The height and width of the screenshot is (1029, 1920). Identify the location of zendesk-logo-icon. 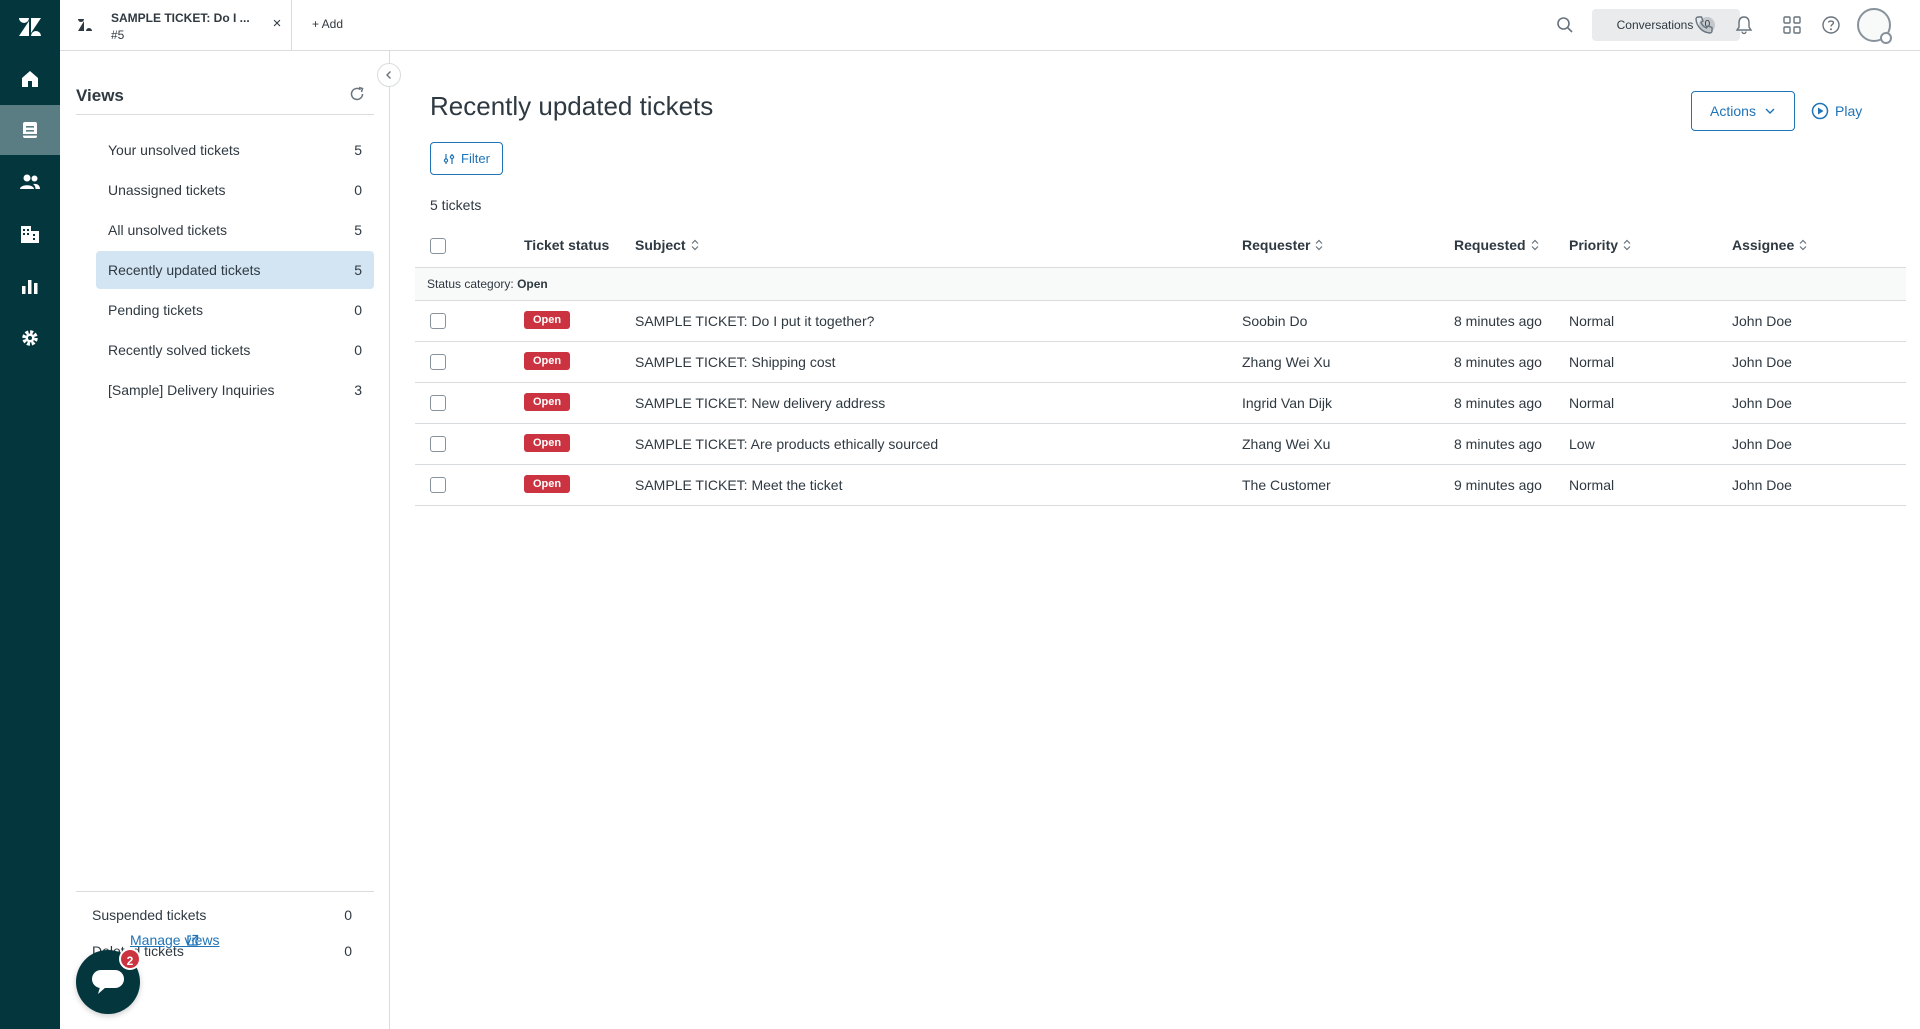
(30, 27).